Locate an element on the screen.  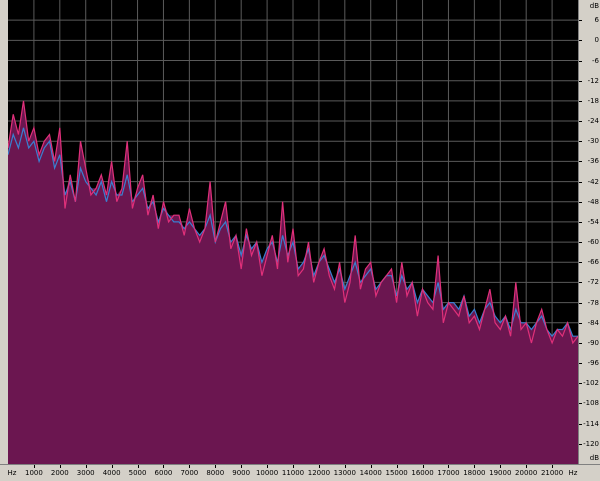
x-tick-label: 20000 is located at coordinates (526, 473).